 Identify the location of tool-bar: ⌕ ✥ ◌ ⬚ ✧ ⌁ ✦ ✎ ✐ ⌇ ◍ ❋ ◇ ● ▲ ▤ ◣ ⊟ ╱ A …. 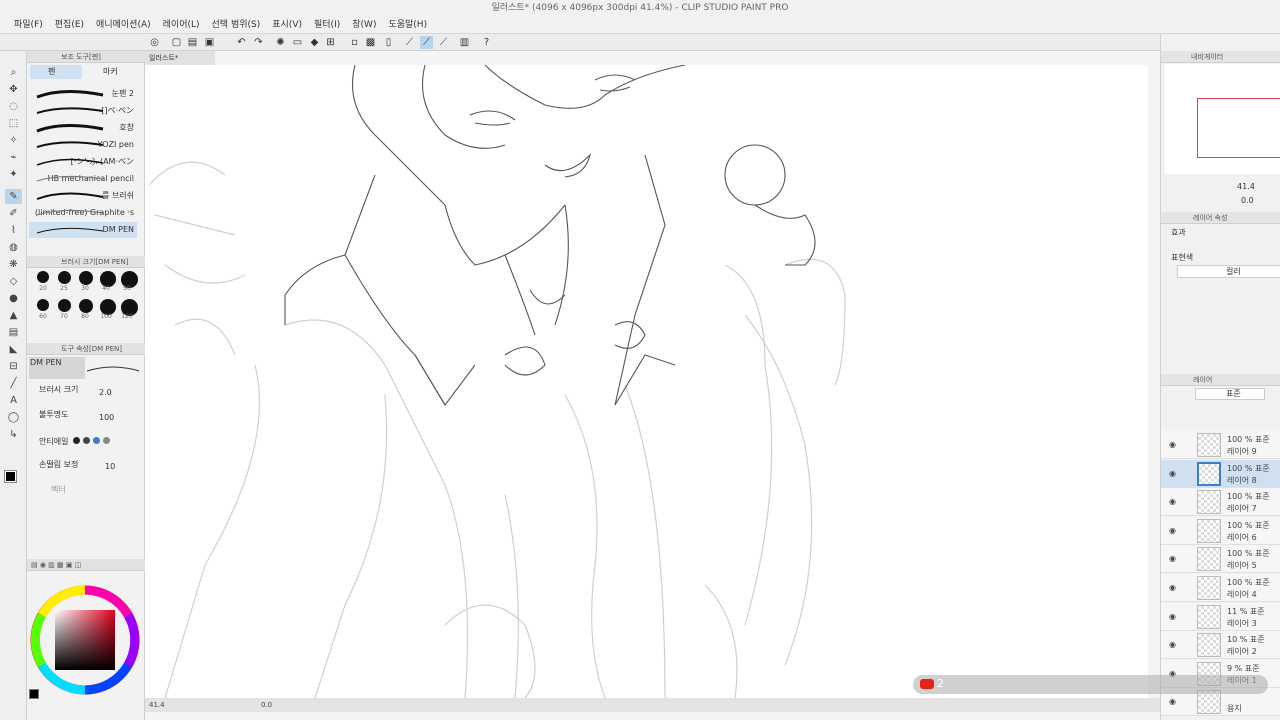
(13, 385).